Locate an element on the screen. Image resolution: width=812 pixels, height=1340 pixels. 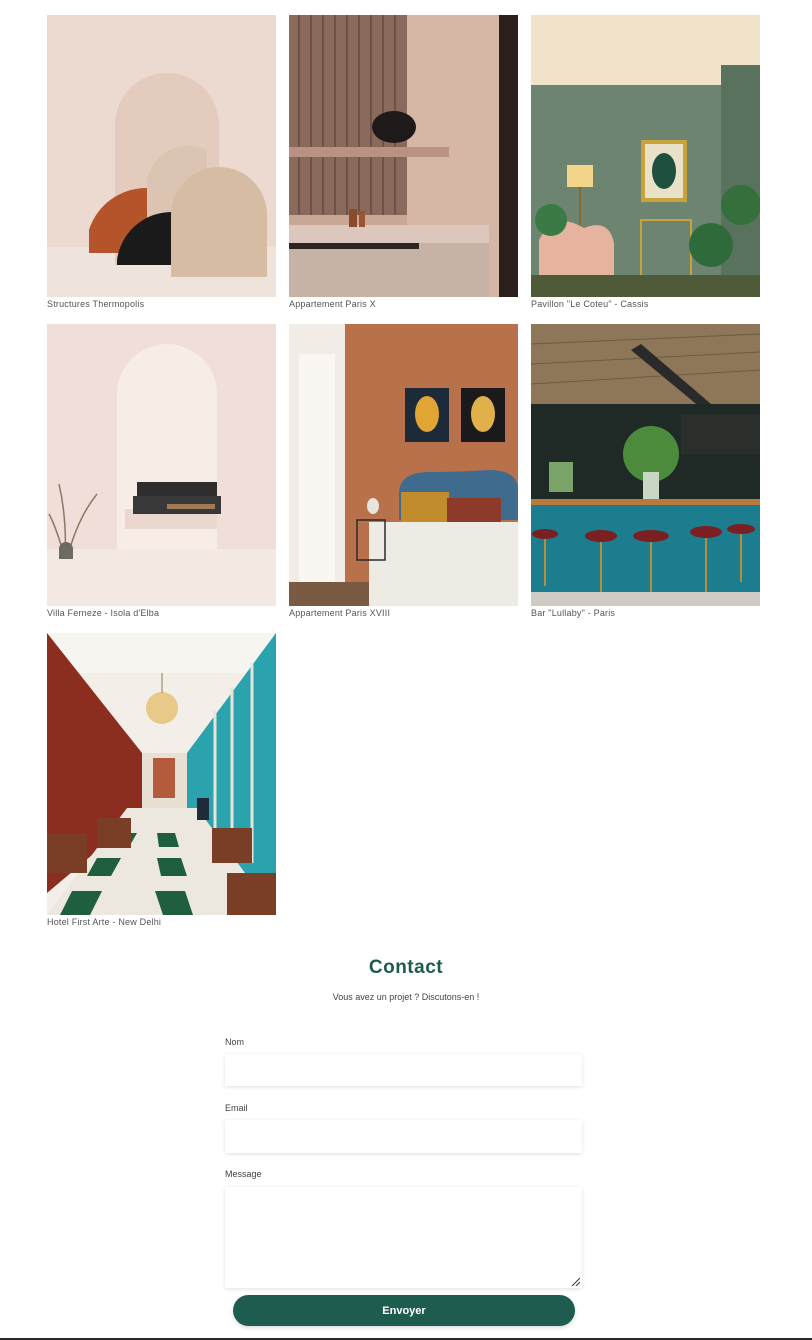
project-card: Structures Thermopolis is located at coordinates (161, 162).